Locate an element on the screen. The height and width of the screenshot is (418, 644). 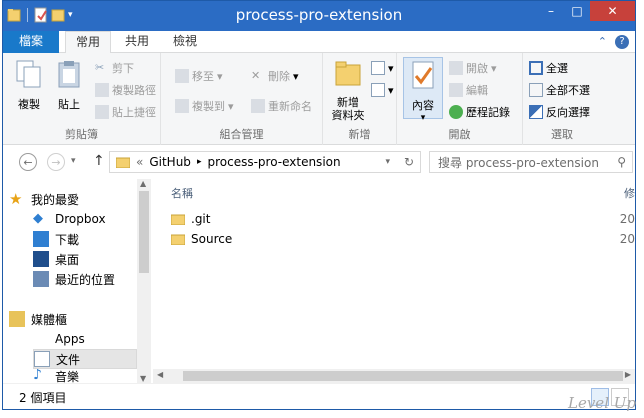
nav-scroll-thumb is located at coordinates (144, 232).